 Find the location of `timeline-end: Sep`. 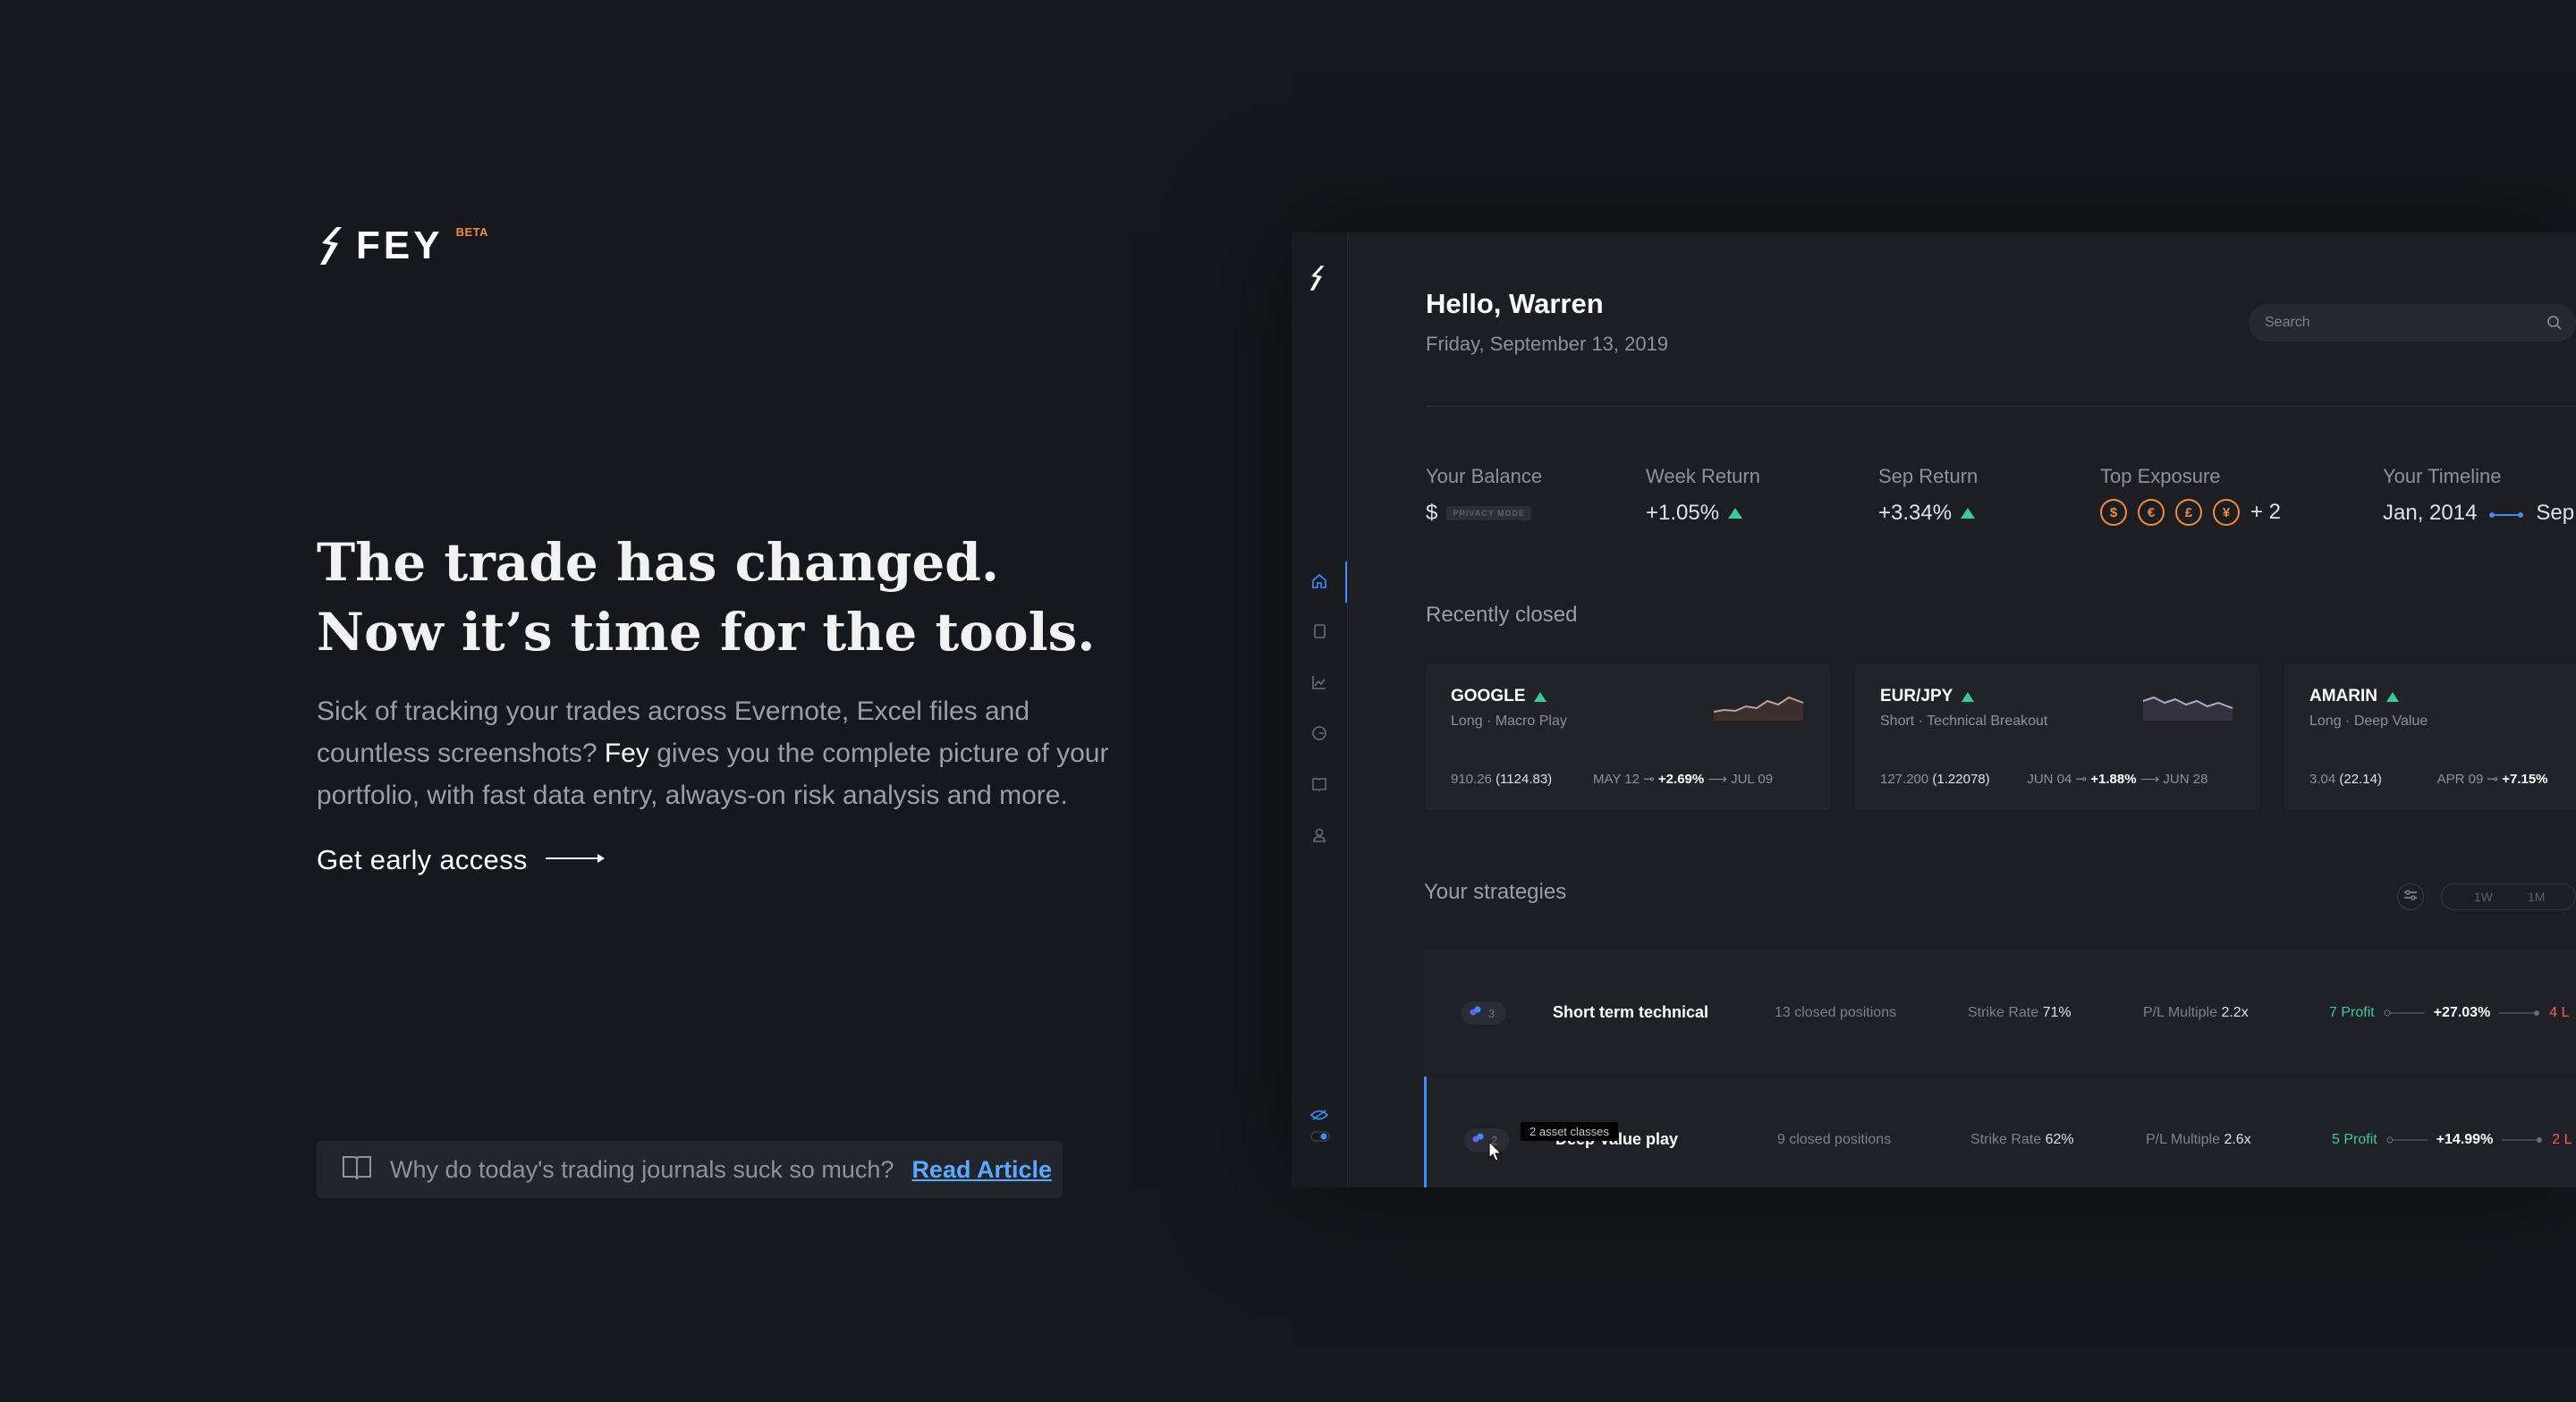

timeline-end: Sep is located at coordinates (2555, 513).